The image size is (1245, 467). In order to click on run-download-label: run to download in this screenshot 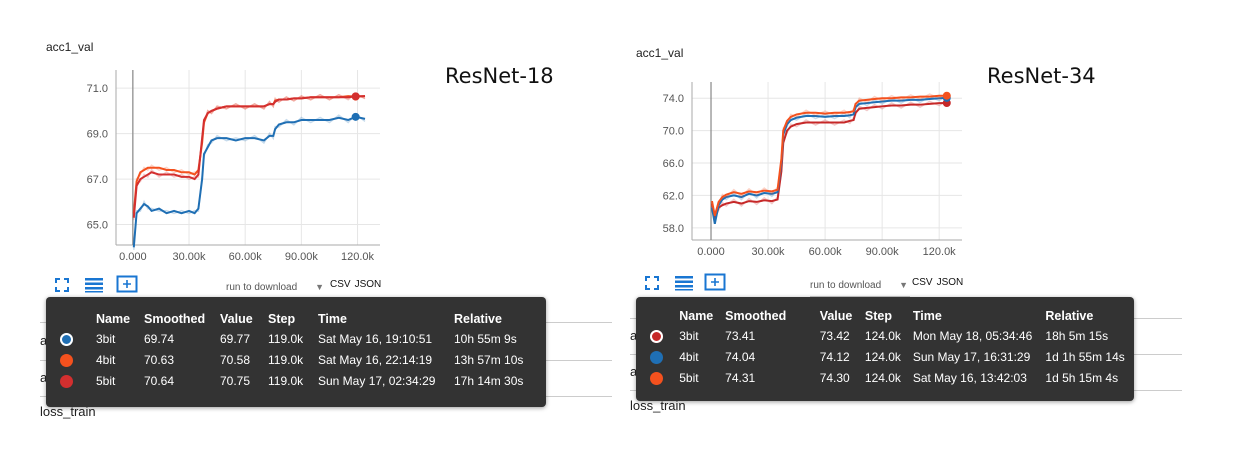, I will do `click(262, 287)`.